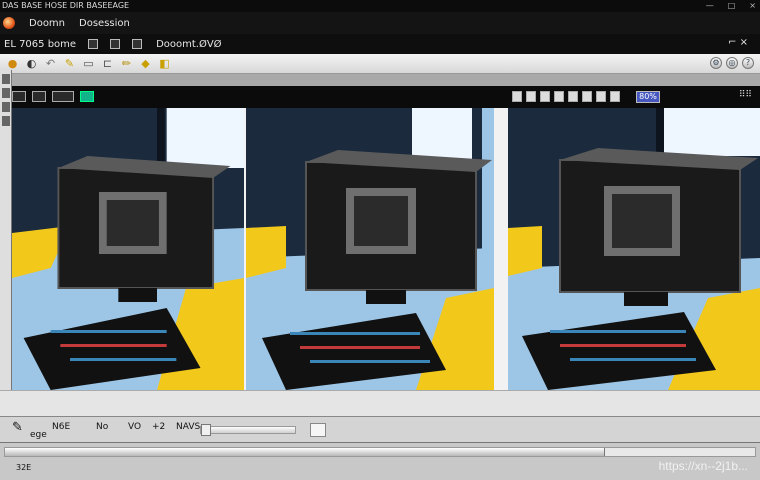 The height and width of the screenshot is (480, 760). What do you see at coordinates (17, 427) in the screenshot?
I see `edit-icon: ✎` at bounding box center [17, 427].